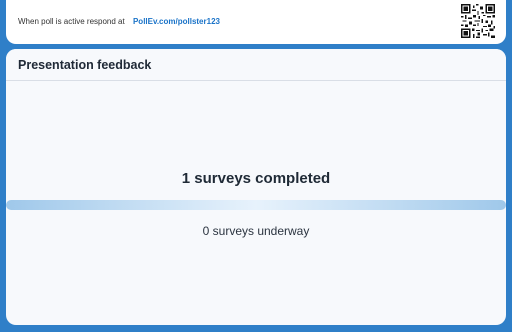  Describe the element at coordinates (71, 21) in the screenshot. I see `respond-label: When poll is active respond at` at that location.